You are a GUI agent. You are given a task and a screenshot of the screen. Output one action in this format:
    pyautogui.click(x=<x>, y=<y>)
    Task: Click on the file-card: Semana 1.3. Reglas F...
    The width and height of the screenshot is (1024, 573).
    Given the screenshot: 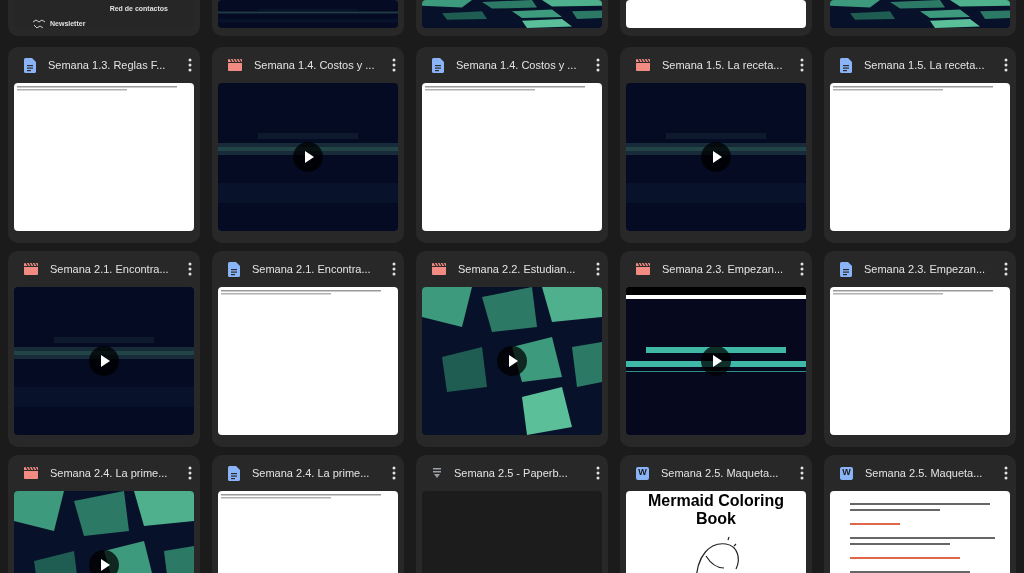 What is the action you would take?
    pyautogui.click(x=104, y=145)
    